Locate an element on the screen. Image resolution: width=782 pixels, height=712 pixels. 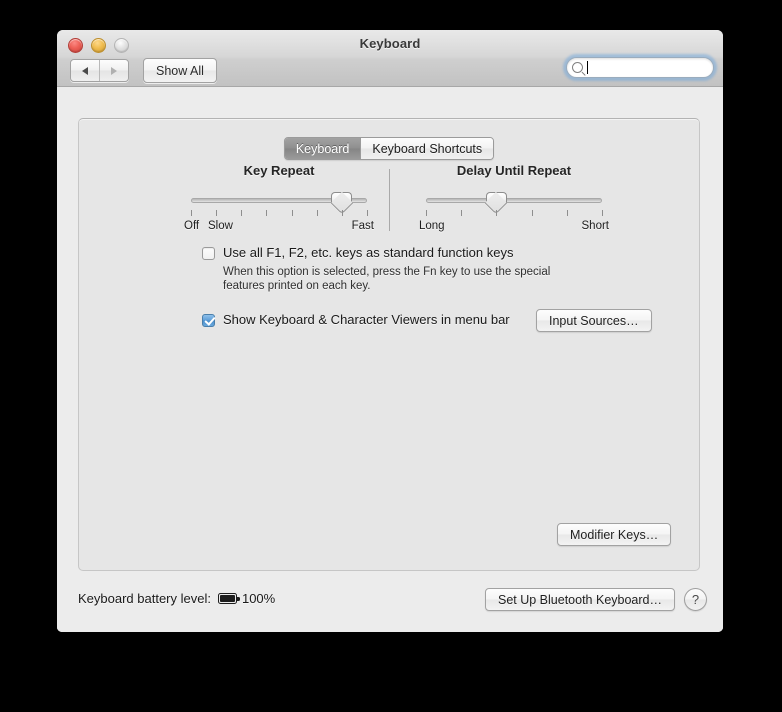
forward-button is located at coordinates (113, 70).